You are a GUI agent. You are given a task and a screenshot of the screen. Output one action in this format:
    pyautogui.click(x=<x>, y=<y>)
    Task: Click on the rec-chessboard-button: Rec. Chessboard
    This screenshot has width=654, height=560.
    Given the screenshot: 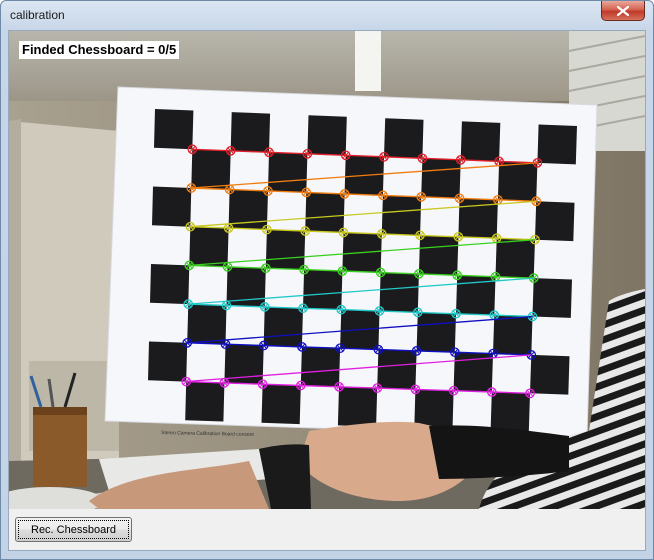 What is the action you would take?
    pyautogui.click(x=73, y=529)
    